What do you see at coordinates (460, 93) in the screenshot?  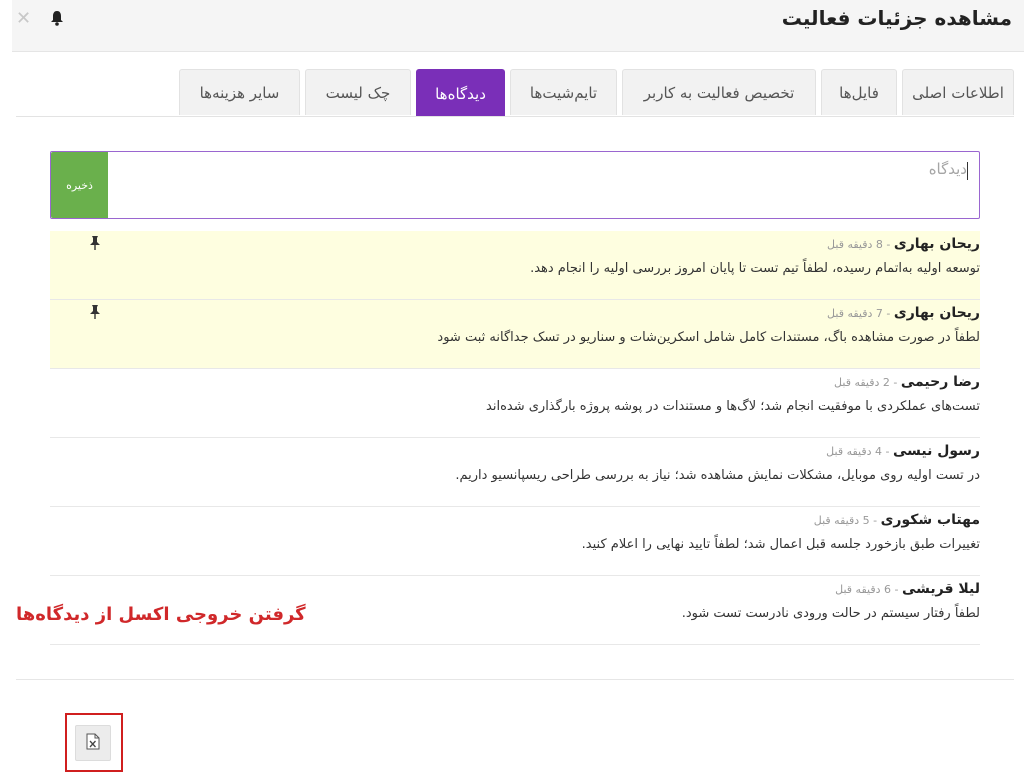 I see `tab-comments: دیدگاه‌ها` at bounding box center [460, 93].